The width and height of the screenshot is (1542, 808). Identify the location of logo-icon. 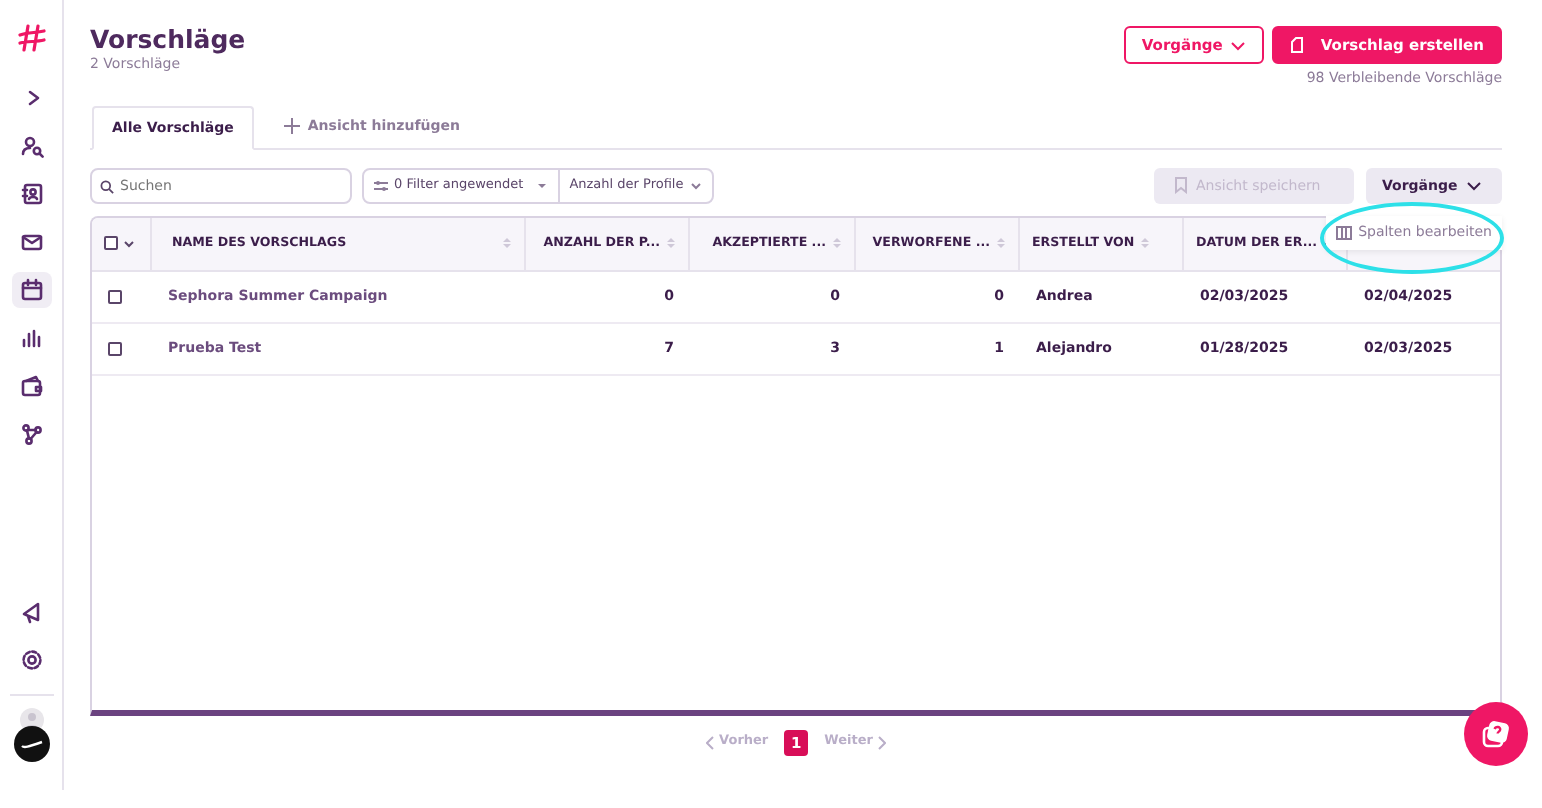
(31, 38).